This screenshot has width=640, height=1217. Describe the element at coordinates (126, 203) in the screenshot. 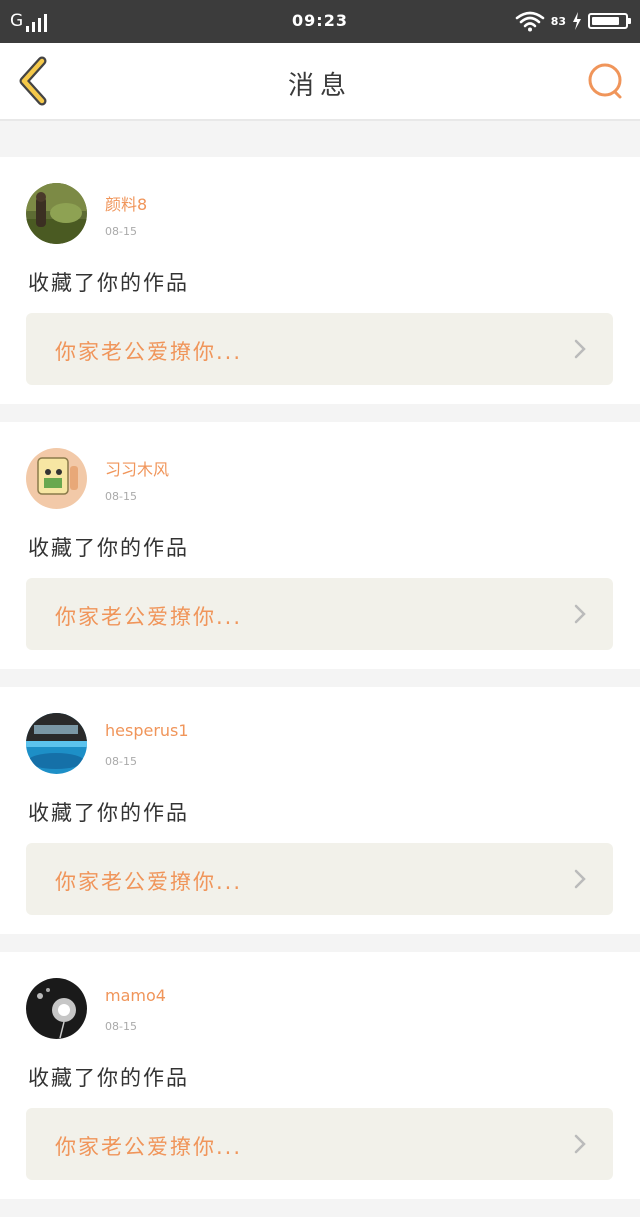

I see `username: 颜料8` at that location.